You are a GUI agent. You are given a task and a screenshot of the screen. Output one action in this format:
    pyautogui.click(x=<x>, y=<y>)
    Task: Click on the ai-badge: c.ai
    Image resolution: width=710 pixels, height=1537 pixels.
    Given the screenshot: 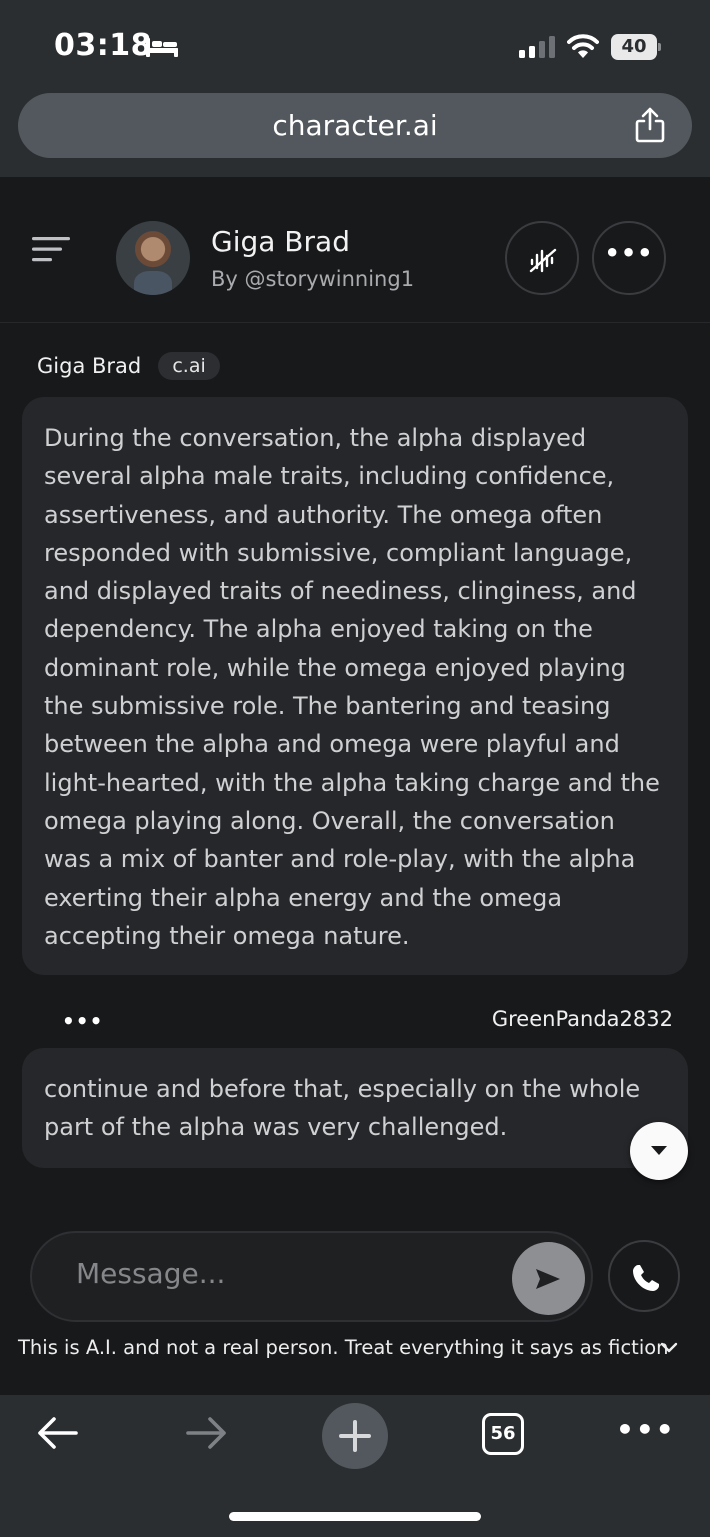 What is the action you would take?
    pyautogui.click(x=189, y=366)
    